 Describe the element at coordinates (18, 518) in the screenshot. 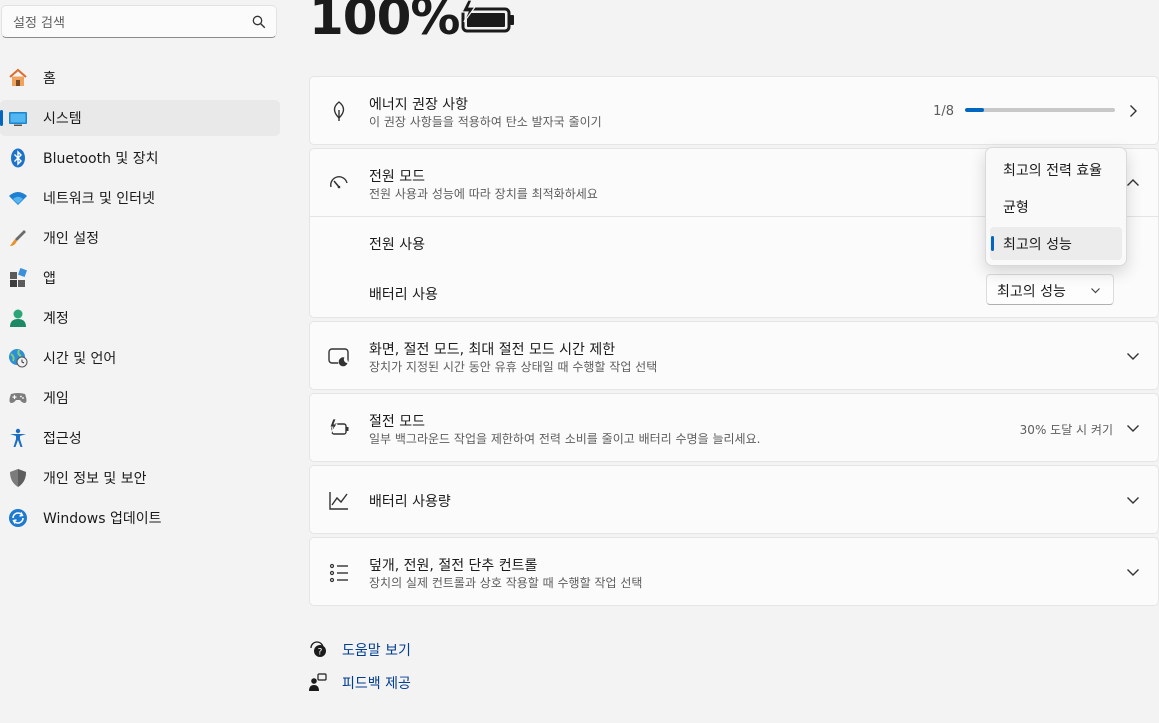

I see `sync-icon` at that location.